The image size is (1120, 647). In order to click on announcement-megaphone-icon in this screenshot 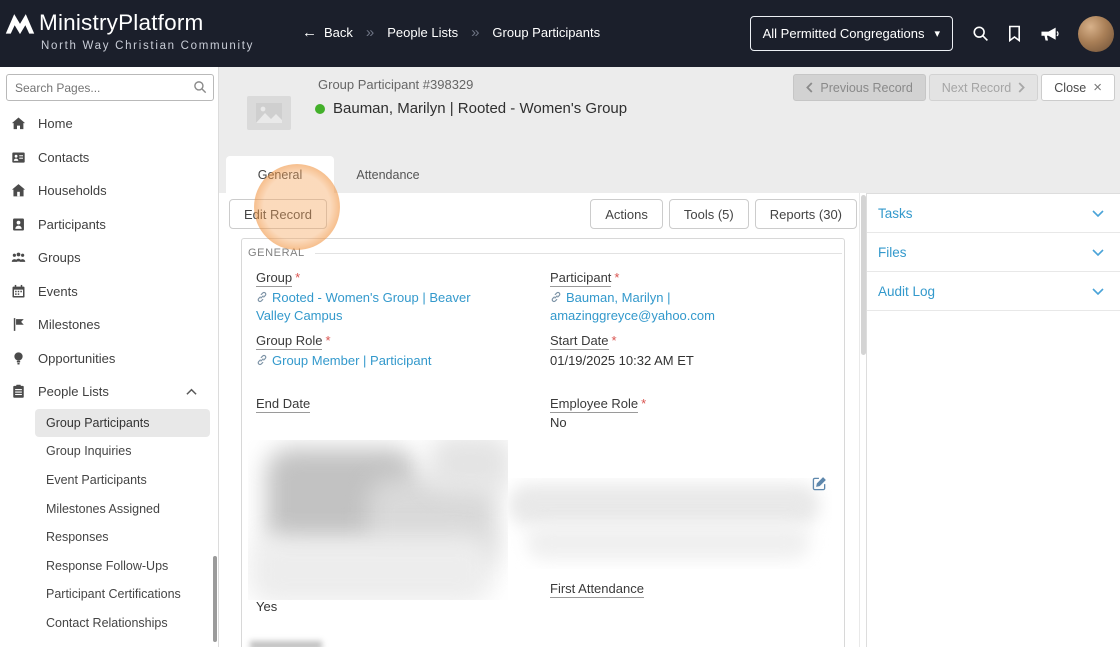, I will do `click(1049, 33)`.